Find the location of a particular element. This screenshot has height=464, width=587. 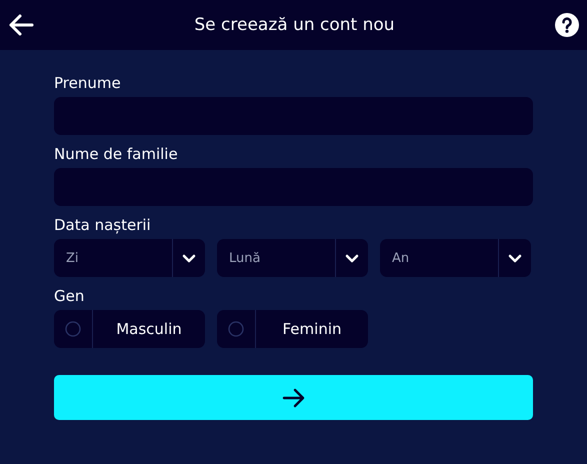

next-button is located at coordinates (293, 397).